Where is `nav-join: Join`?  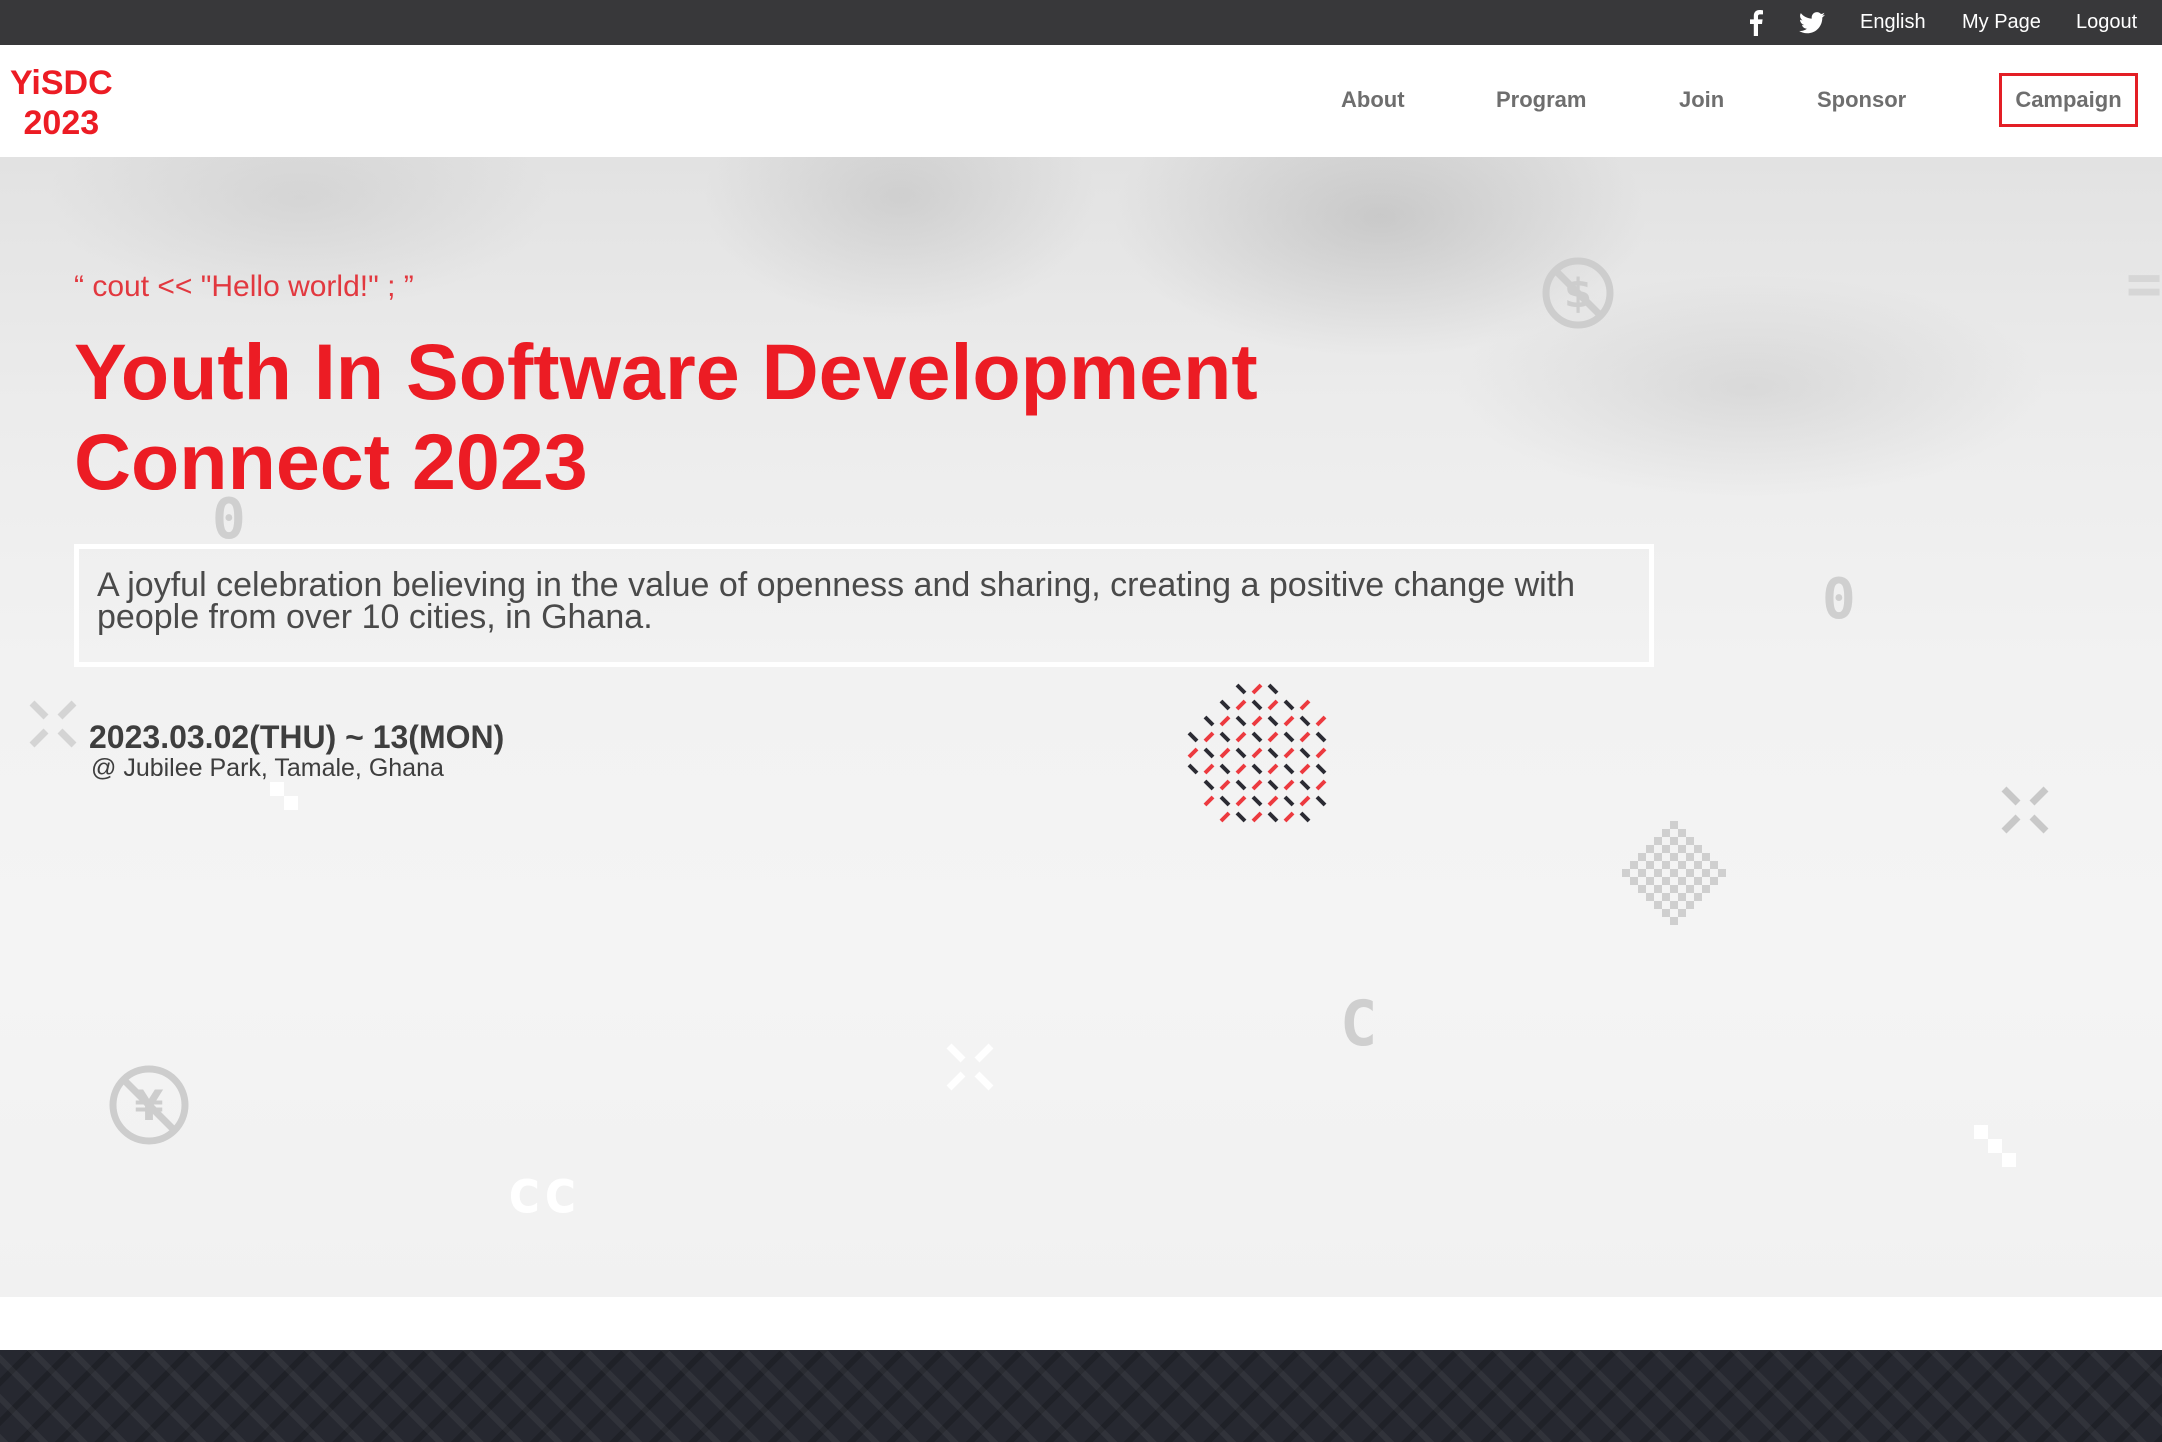
nav-join: Join is located at coordinates (1701, 100).